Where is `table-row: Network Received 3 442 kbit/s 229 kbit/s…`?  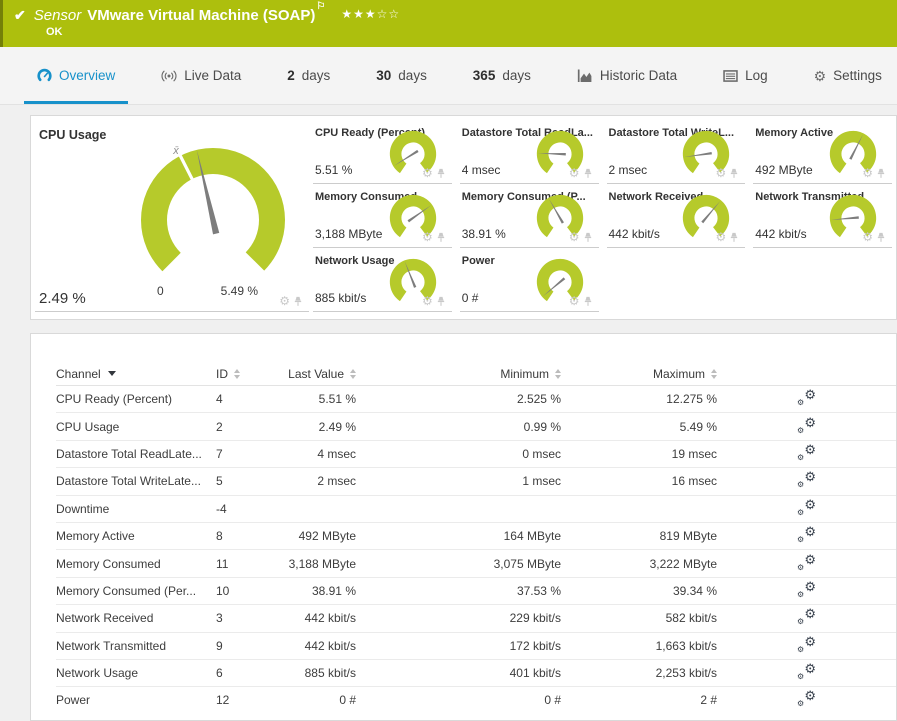 table-row: Network Received 3 442 kbit/s 229 kbit/s… is located at coordinates (476, 617).